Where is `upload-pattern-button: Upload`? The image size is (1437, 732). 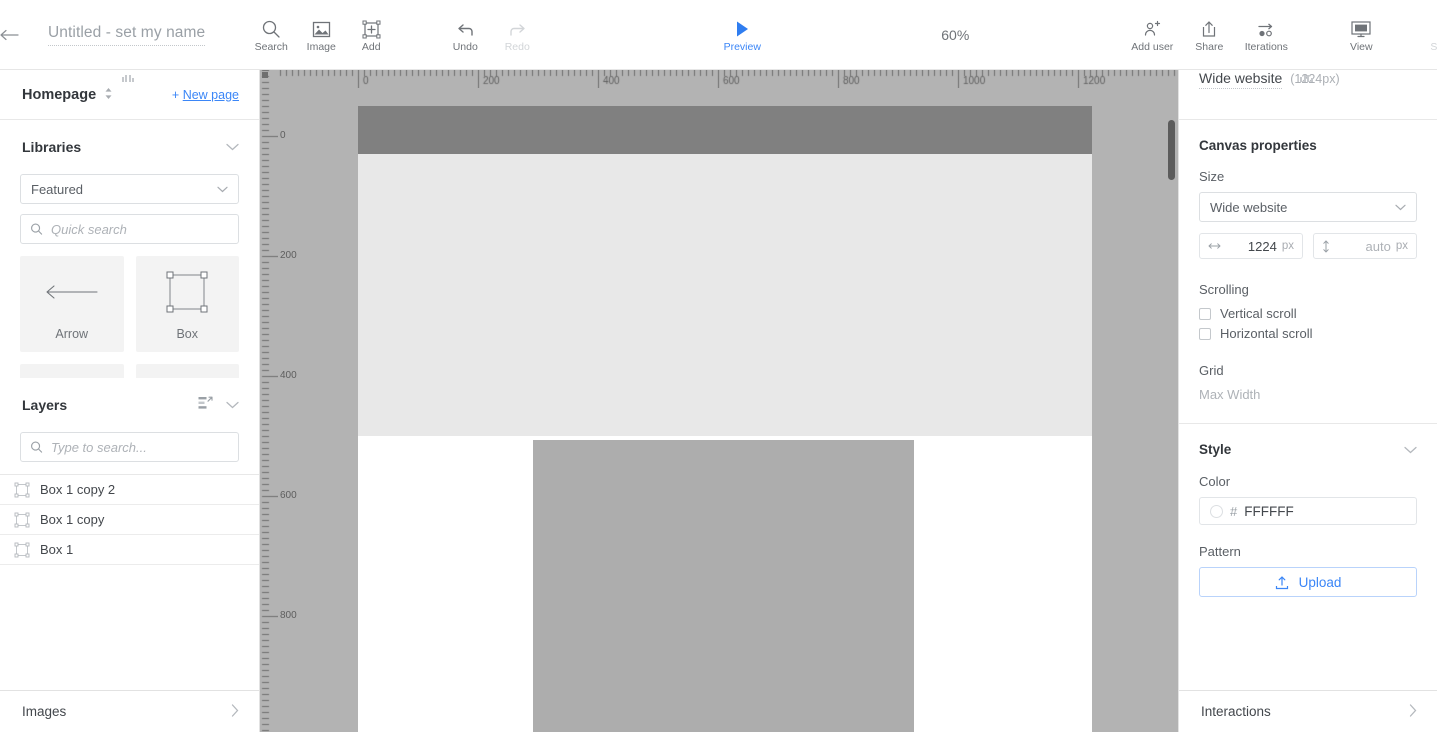
upload-pattern-button: Upload is located at coordinates (1308, 582).